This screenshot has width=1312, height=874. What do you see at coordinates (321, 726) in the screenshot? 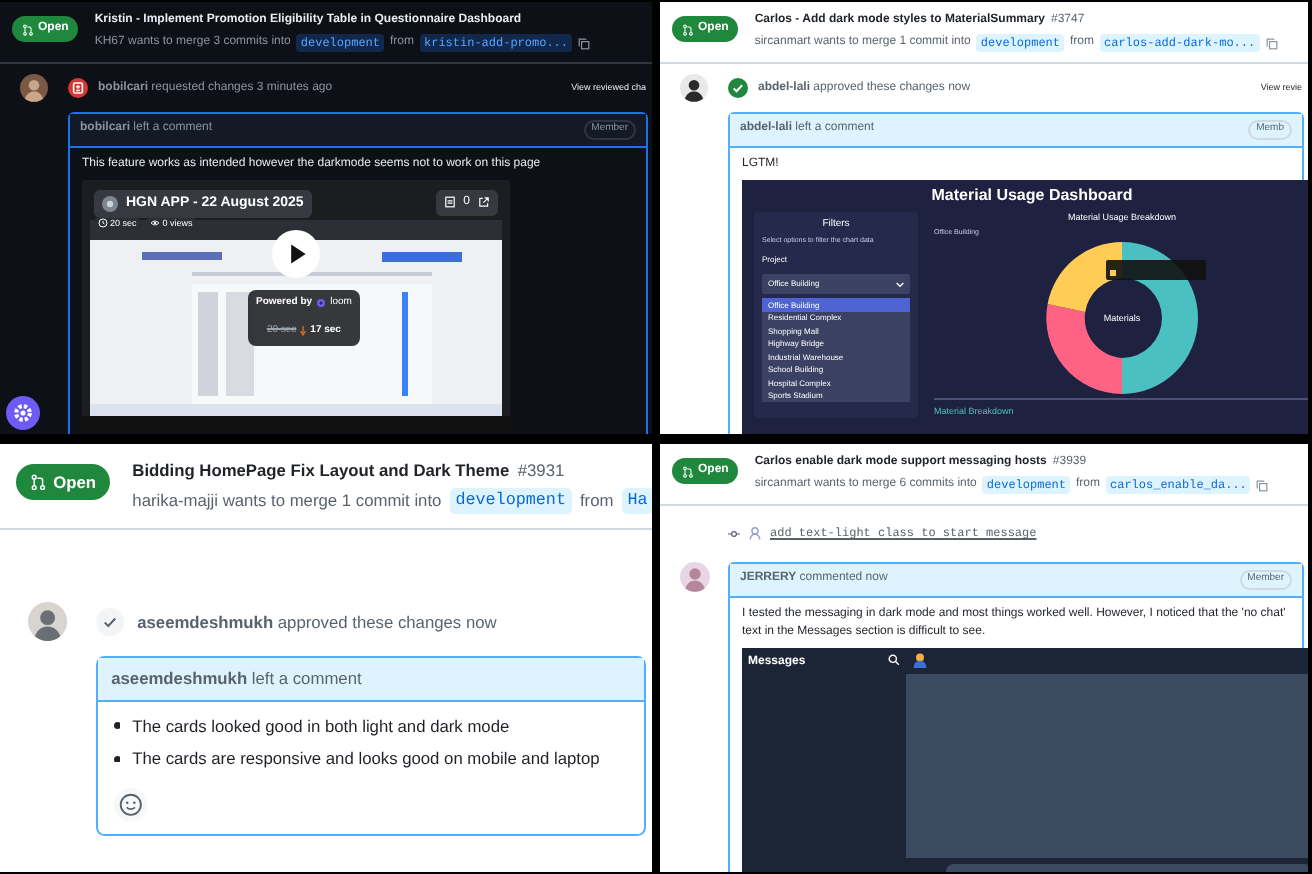
I see `list-item-text: The cards looked good in both light and dark mode` at bounding box center [321, 726].